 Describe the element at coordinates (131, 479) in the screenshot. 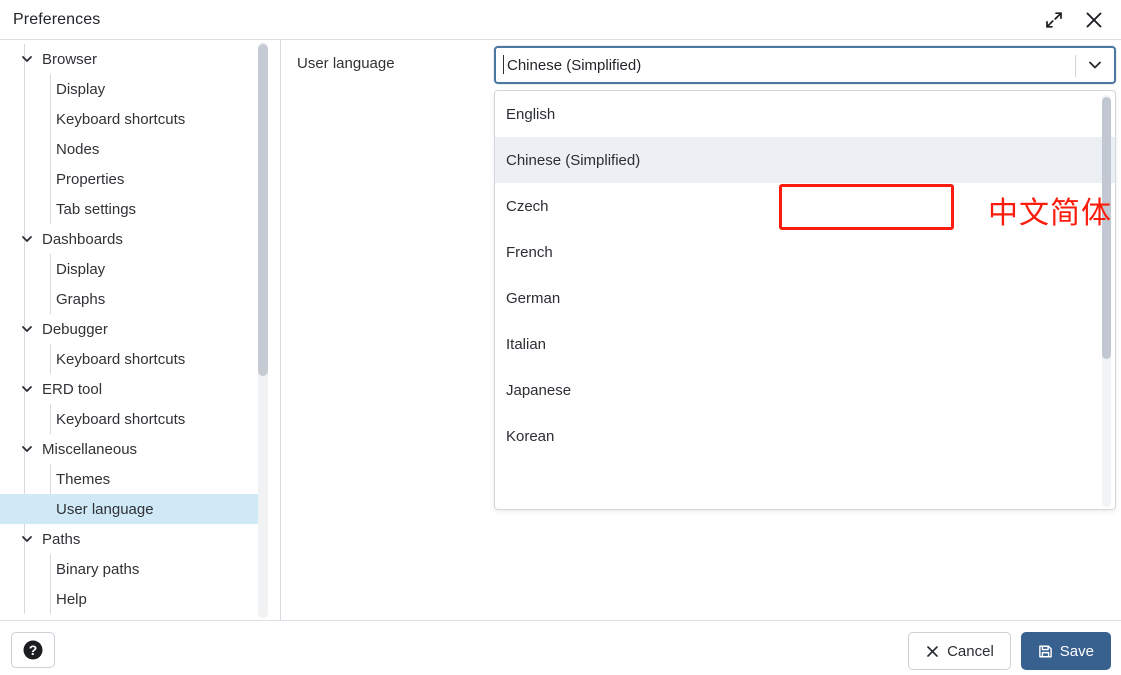

I see `sidebar-item-themes: Themes` at that location.